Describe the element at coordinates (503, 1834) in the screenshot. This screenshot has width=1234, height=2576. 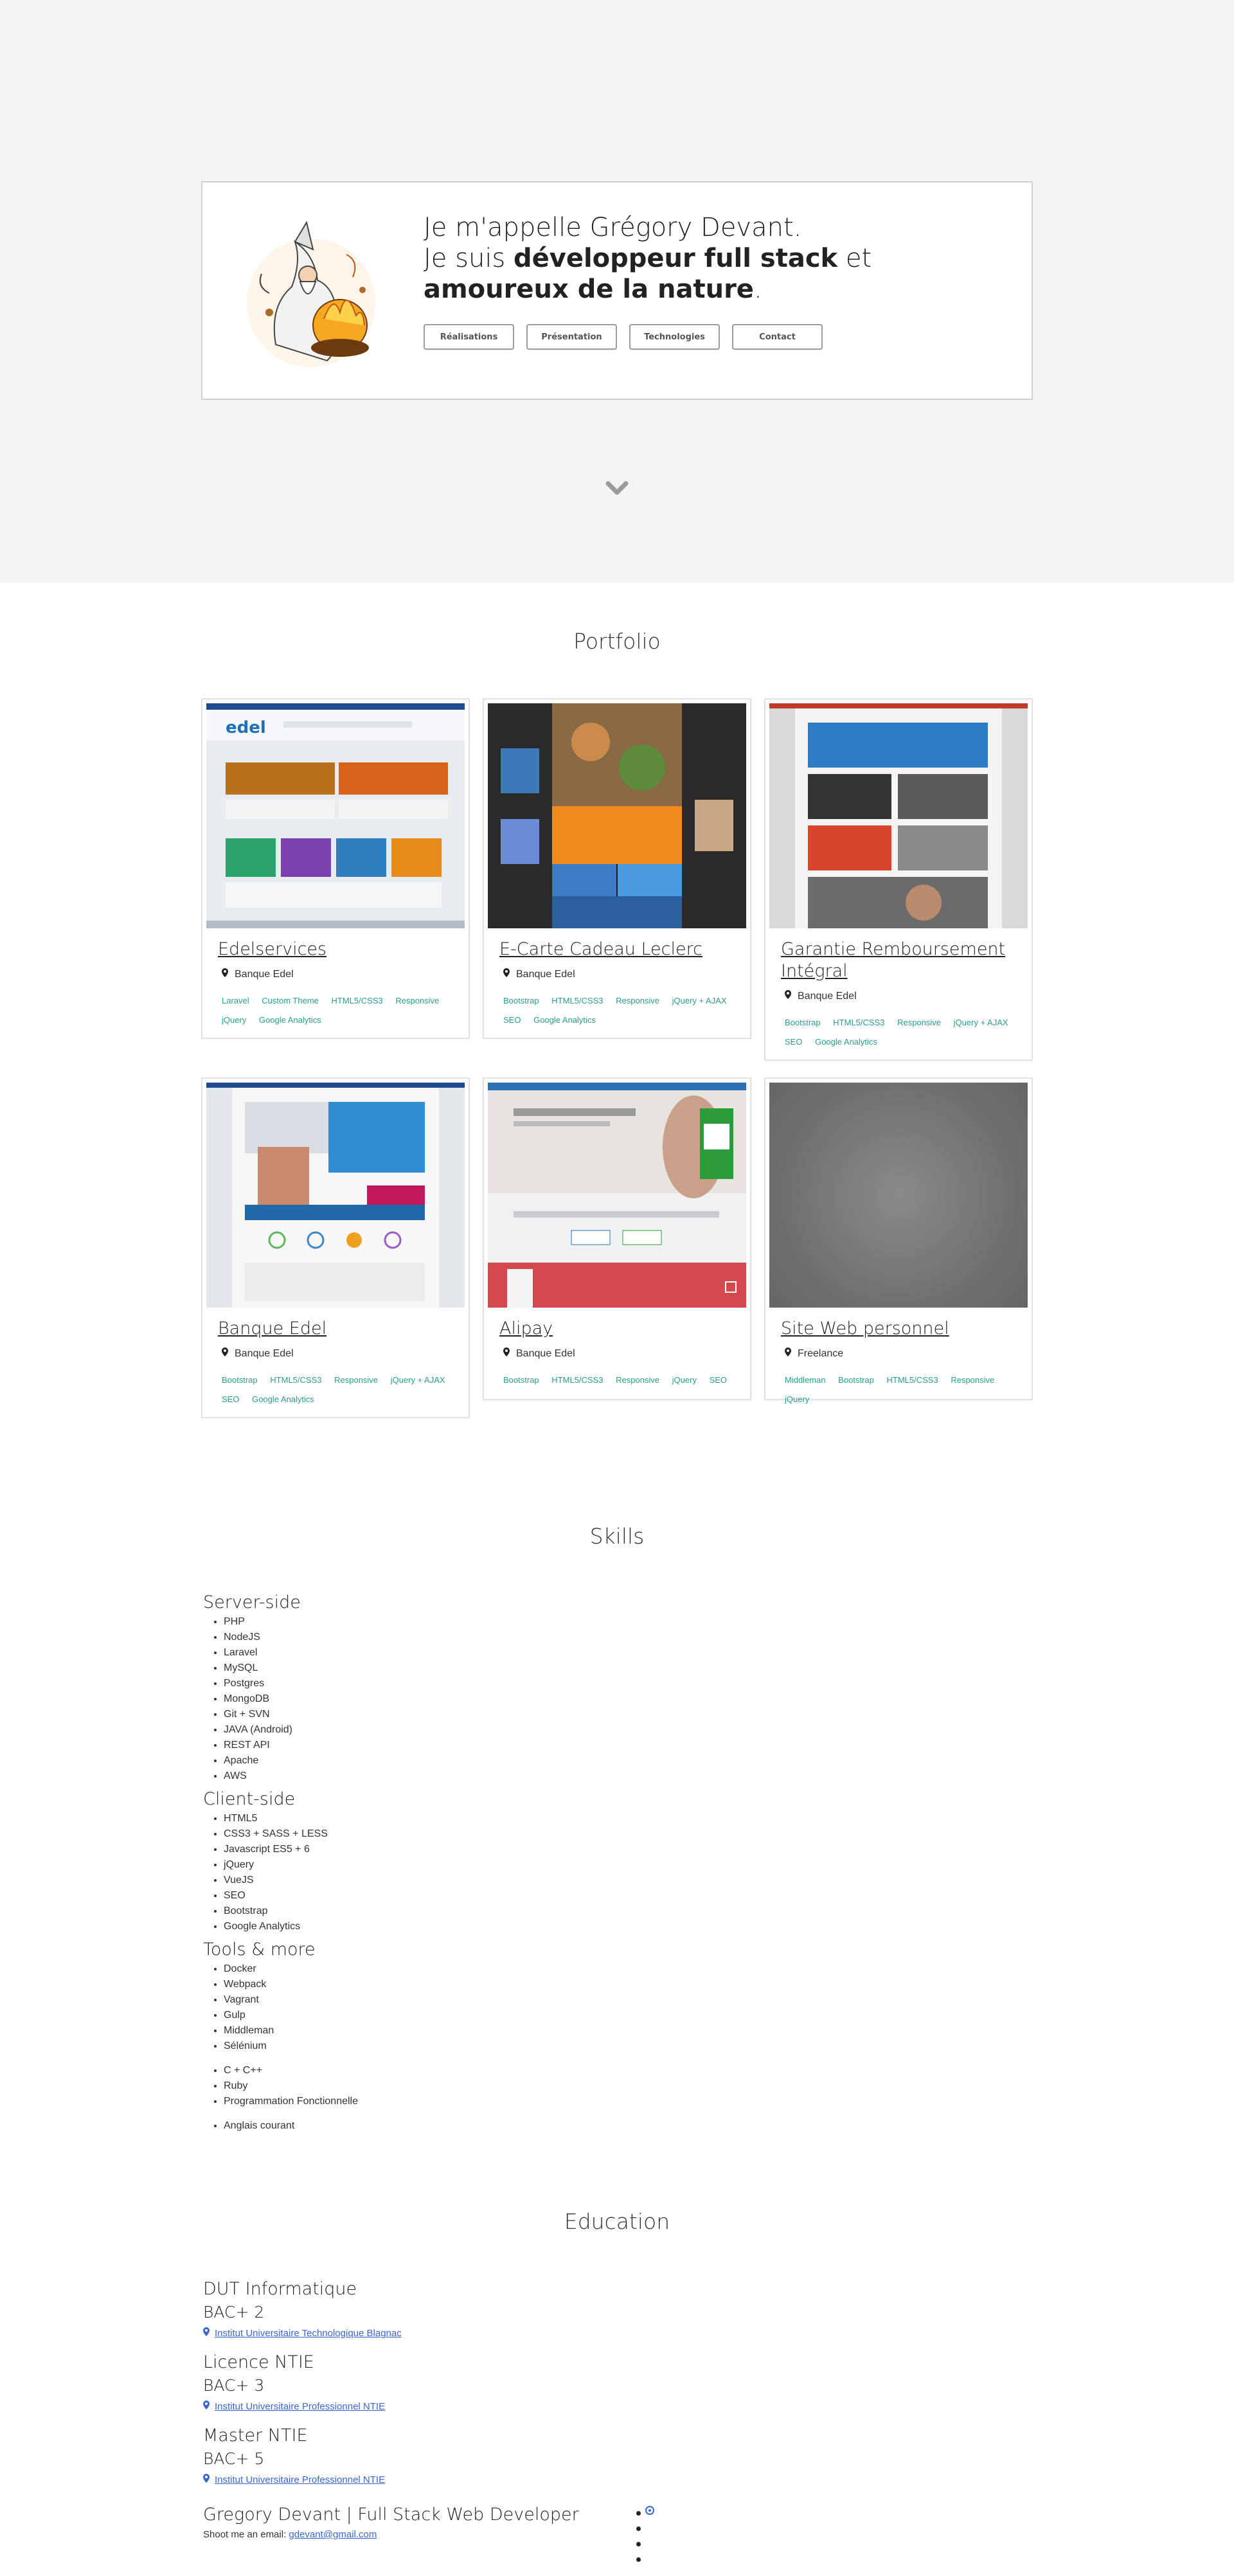
I see `list-item: CSS3 + SASS + LESS` at that location.